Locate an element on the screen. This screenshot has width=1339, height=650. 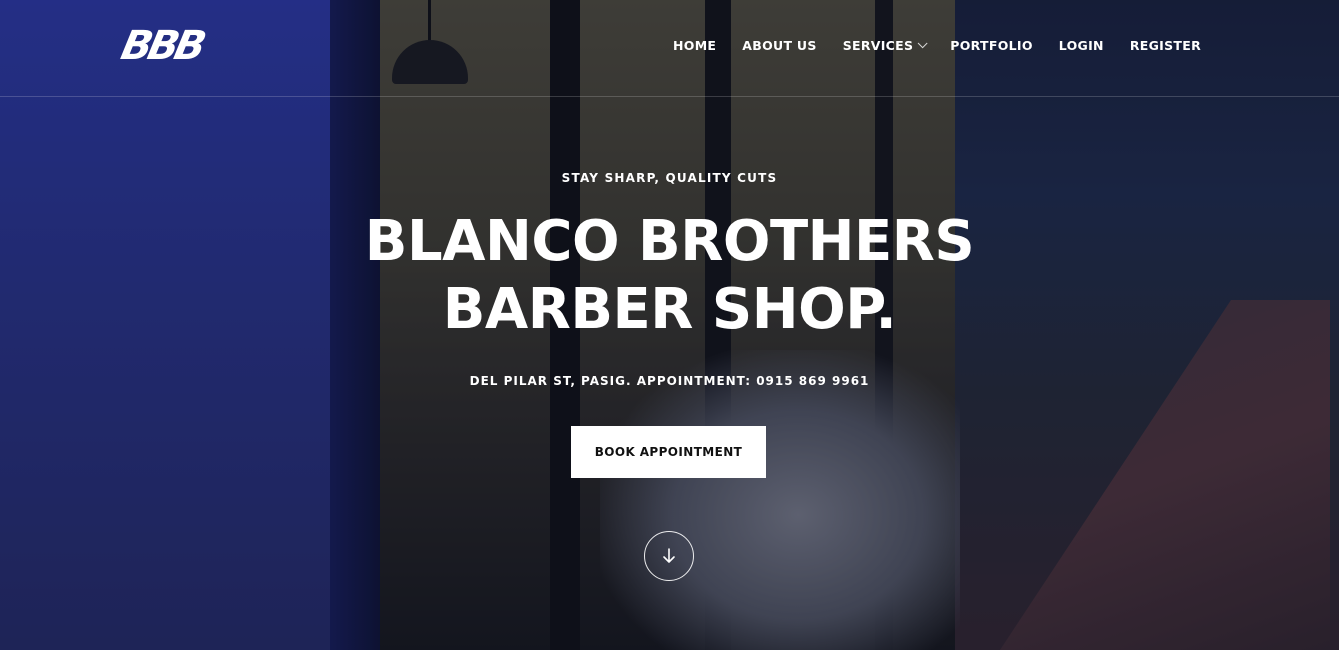
book-appointment-button: BOOK APPOINTMENT is located at coordinates (668, 452).